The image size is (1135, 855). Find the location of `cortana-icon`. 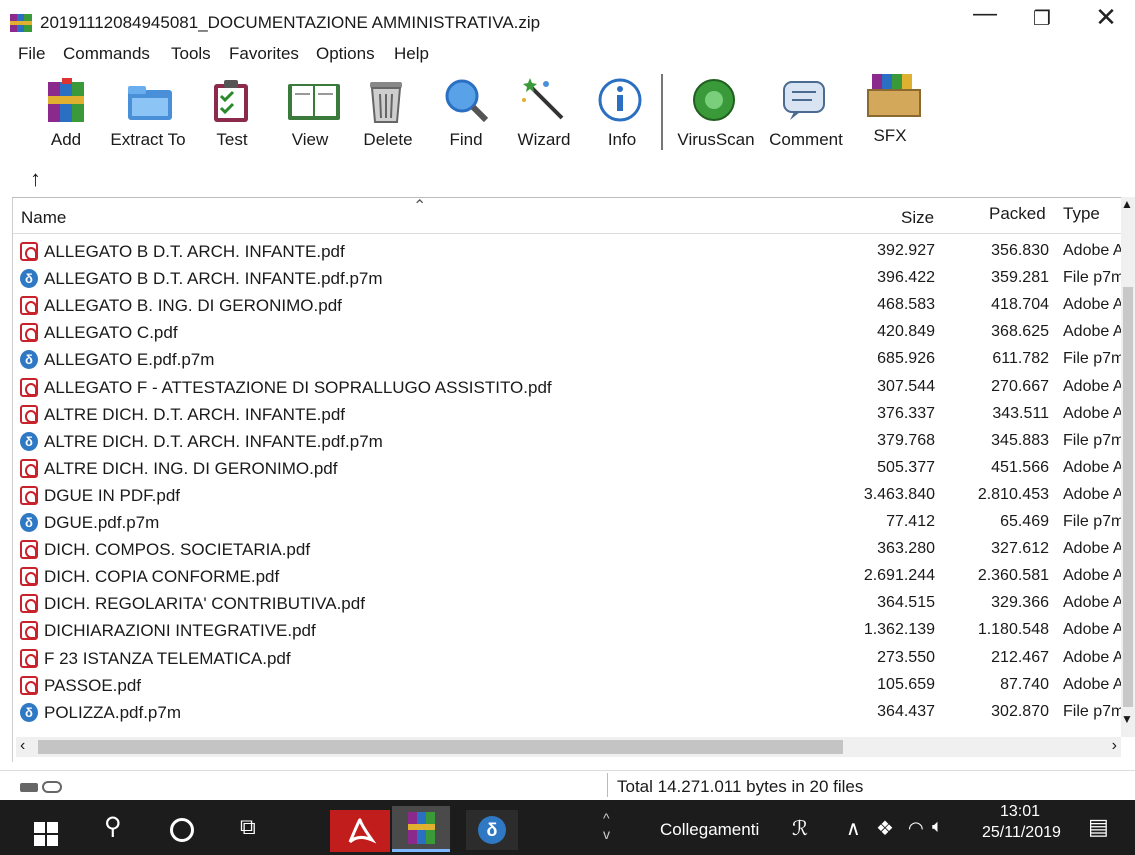

cortana-icon is located at coordinates (182, 830).